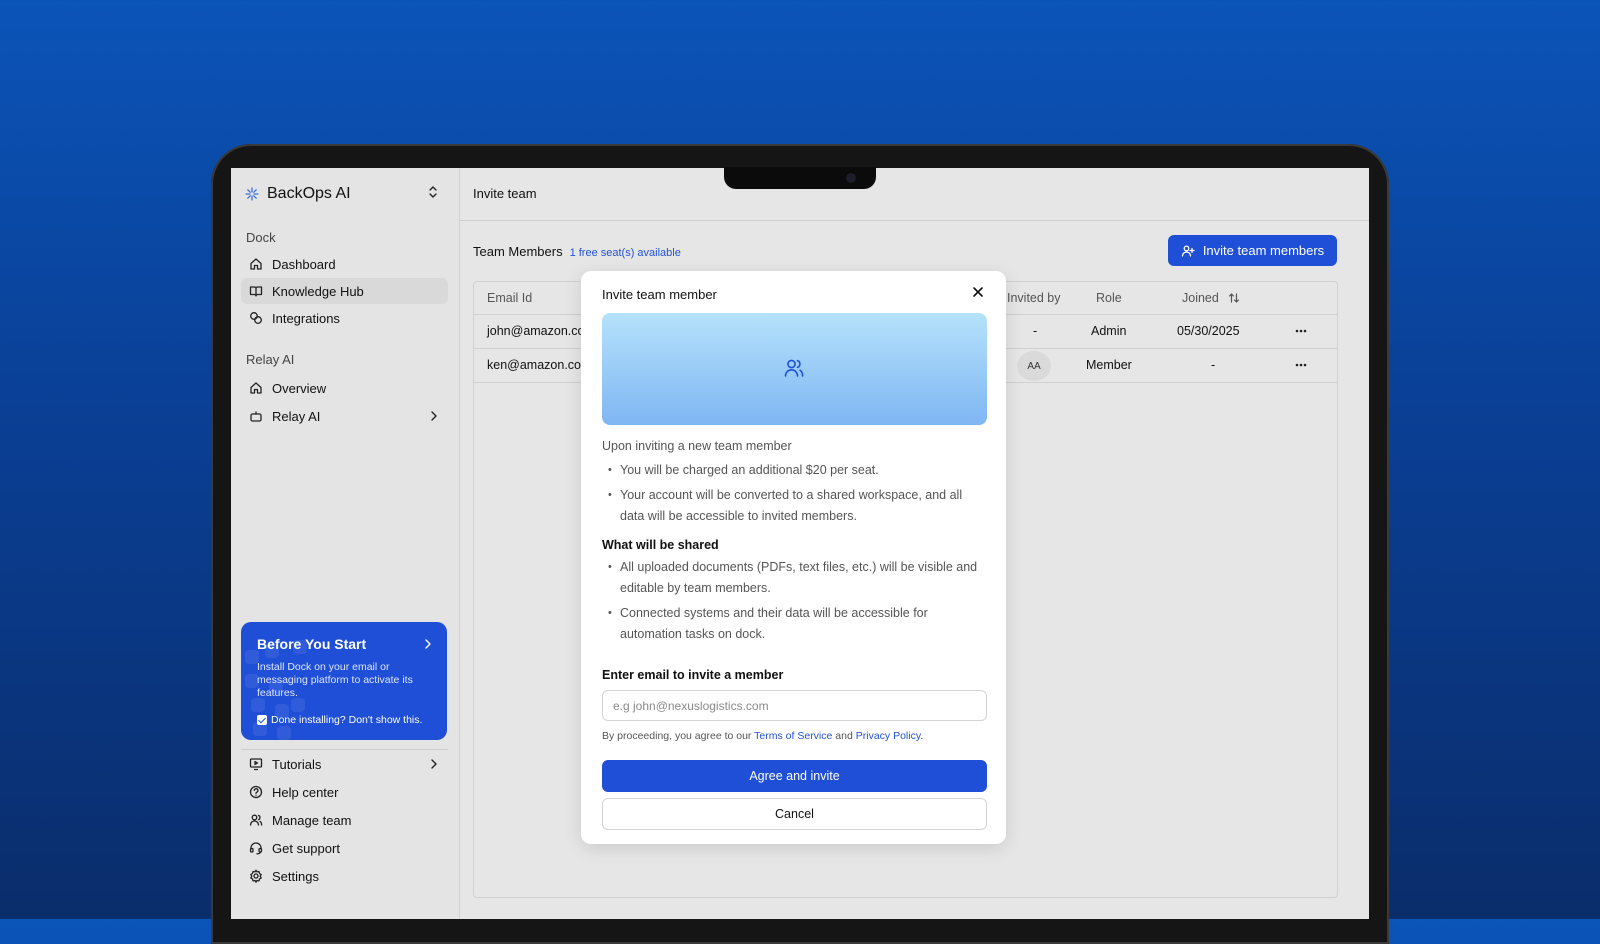 This screenshot has height=944, width=1600. What do you see at coordinates (256, 792) in the screenshot?
I see `help-circle-icon` at bounding box center [256, 792].